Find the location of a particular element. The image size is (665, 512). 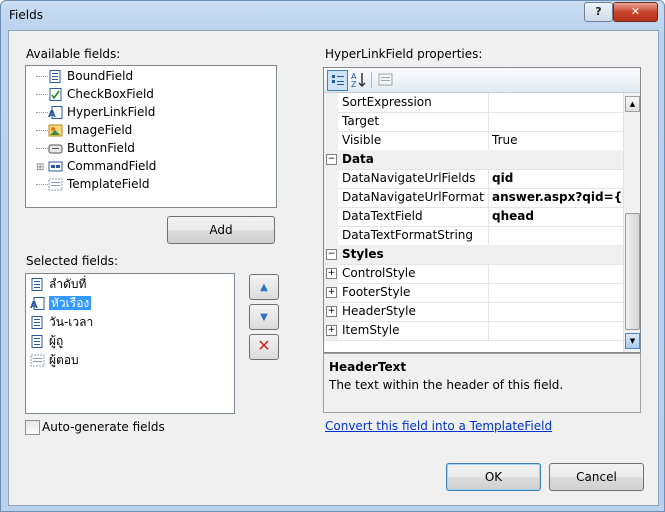

selected-field-item: ลำดับที่ is located at coordinates (58, 284).